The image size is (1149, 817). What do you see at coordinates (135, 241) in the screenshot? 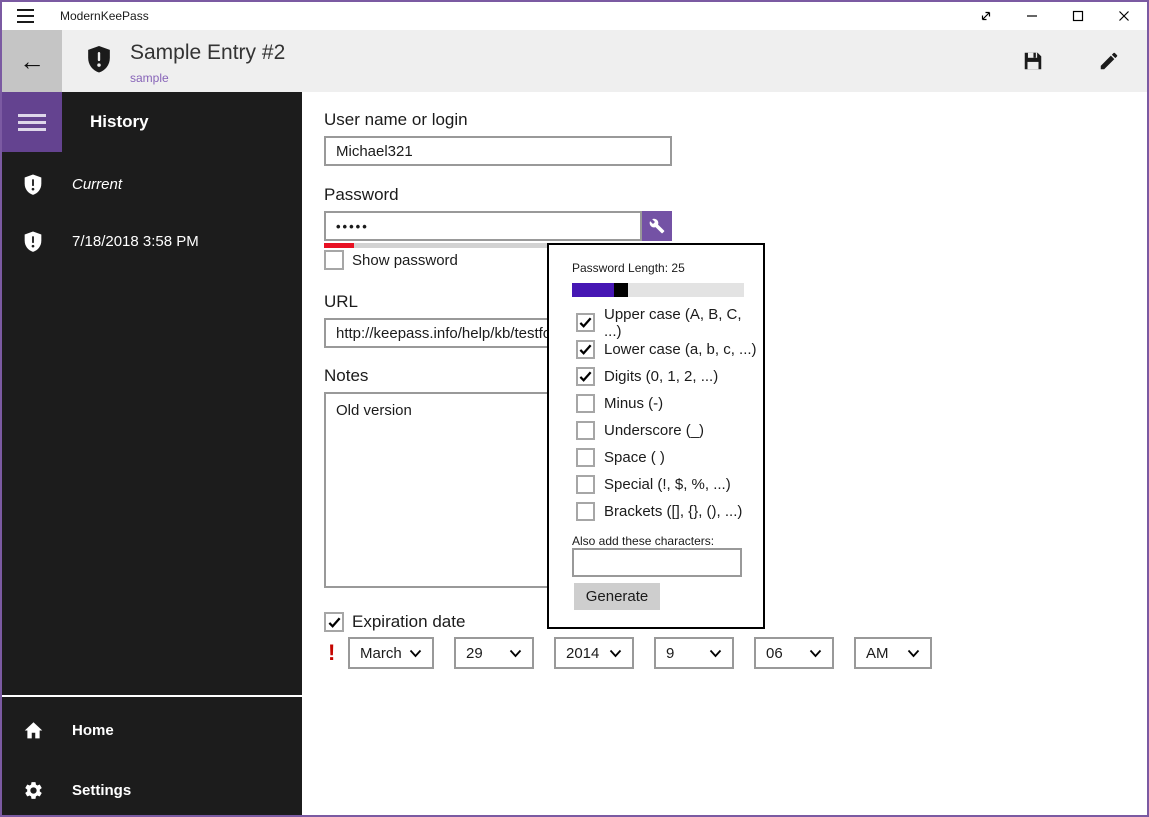
I see `history-item-label: 7/18/2018 3:58 PM` at bounding box center [135, 241].